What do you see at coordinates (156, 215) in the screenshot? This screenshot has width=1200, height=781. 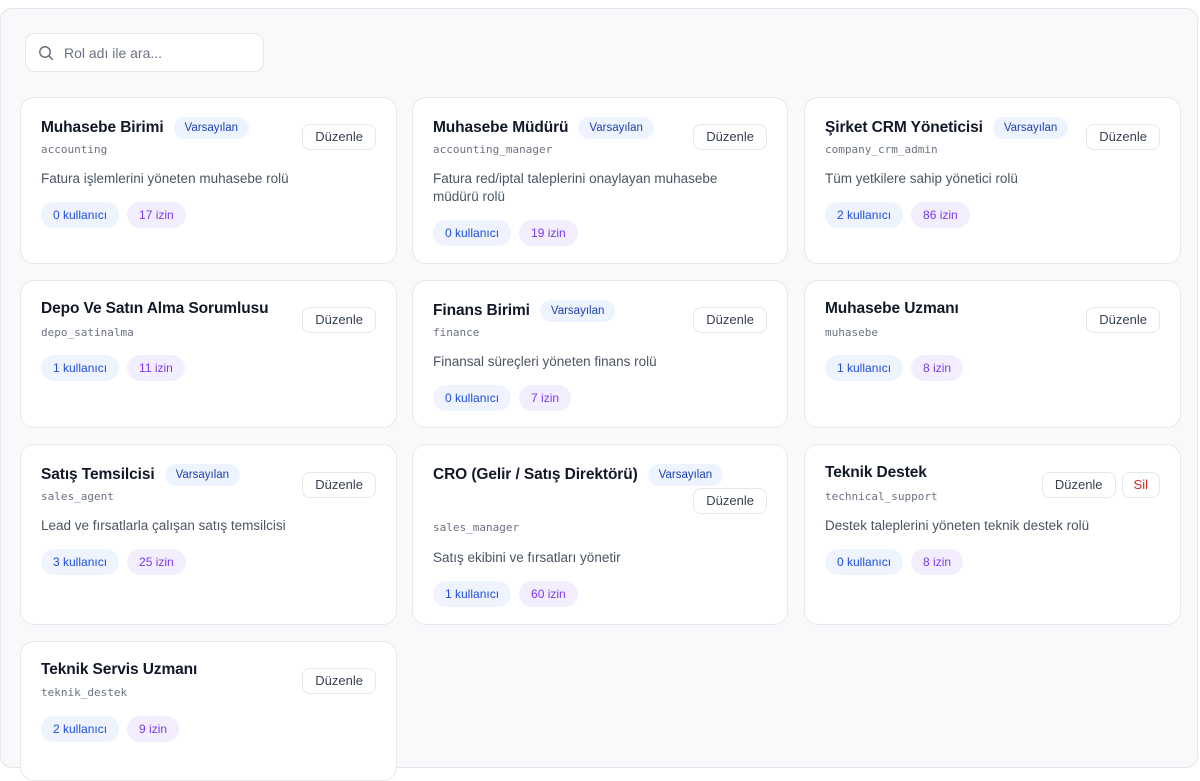 I see `permission-count-badge: 17 izin` at bounding box center [156, 215].